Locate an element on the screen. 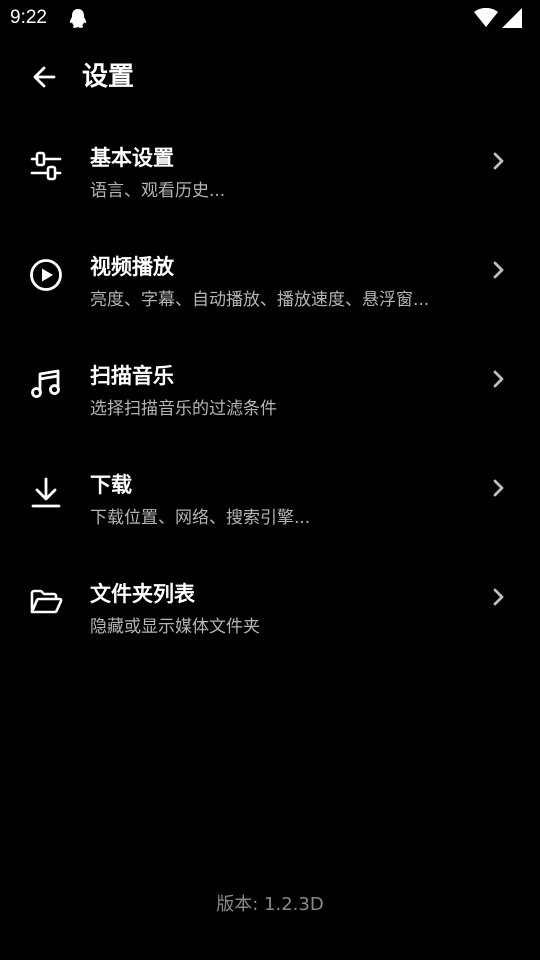 This screenshot has height=960, width=540. wifi-icon is located at coordinates (486, 17).